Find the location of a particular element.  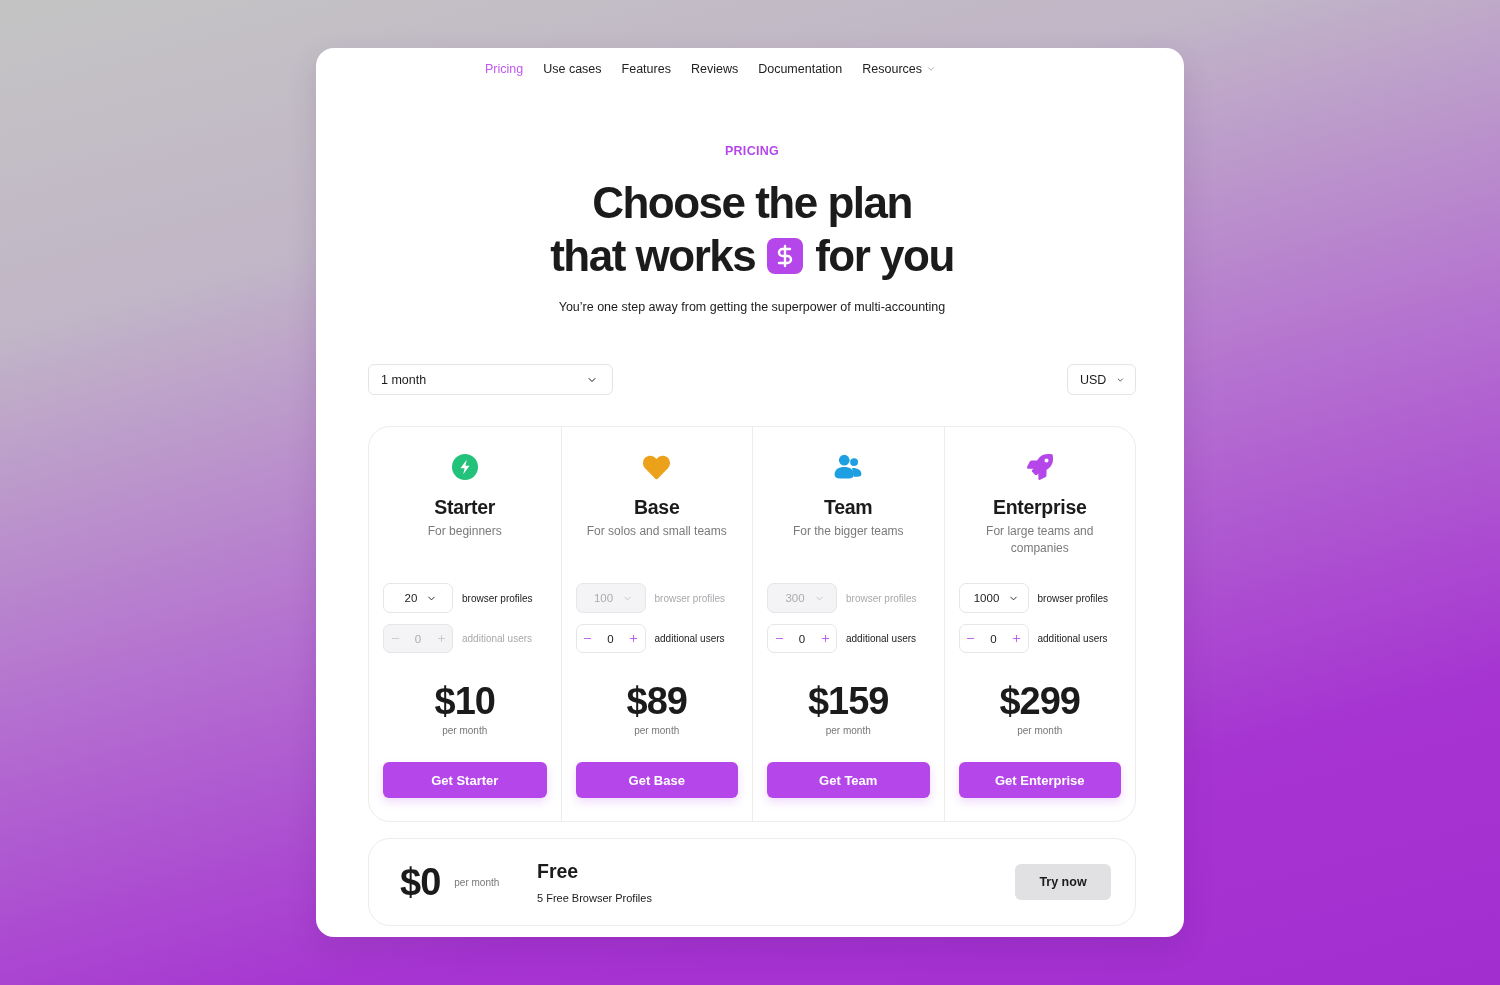

rocket-icon is located at coordinates (1039, 467).